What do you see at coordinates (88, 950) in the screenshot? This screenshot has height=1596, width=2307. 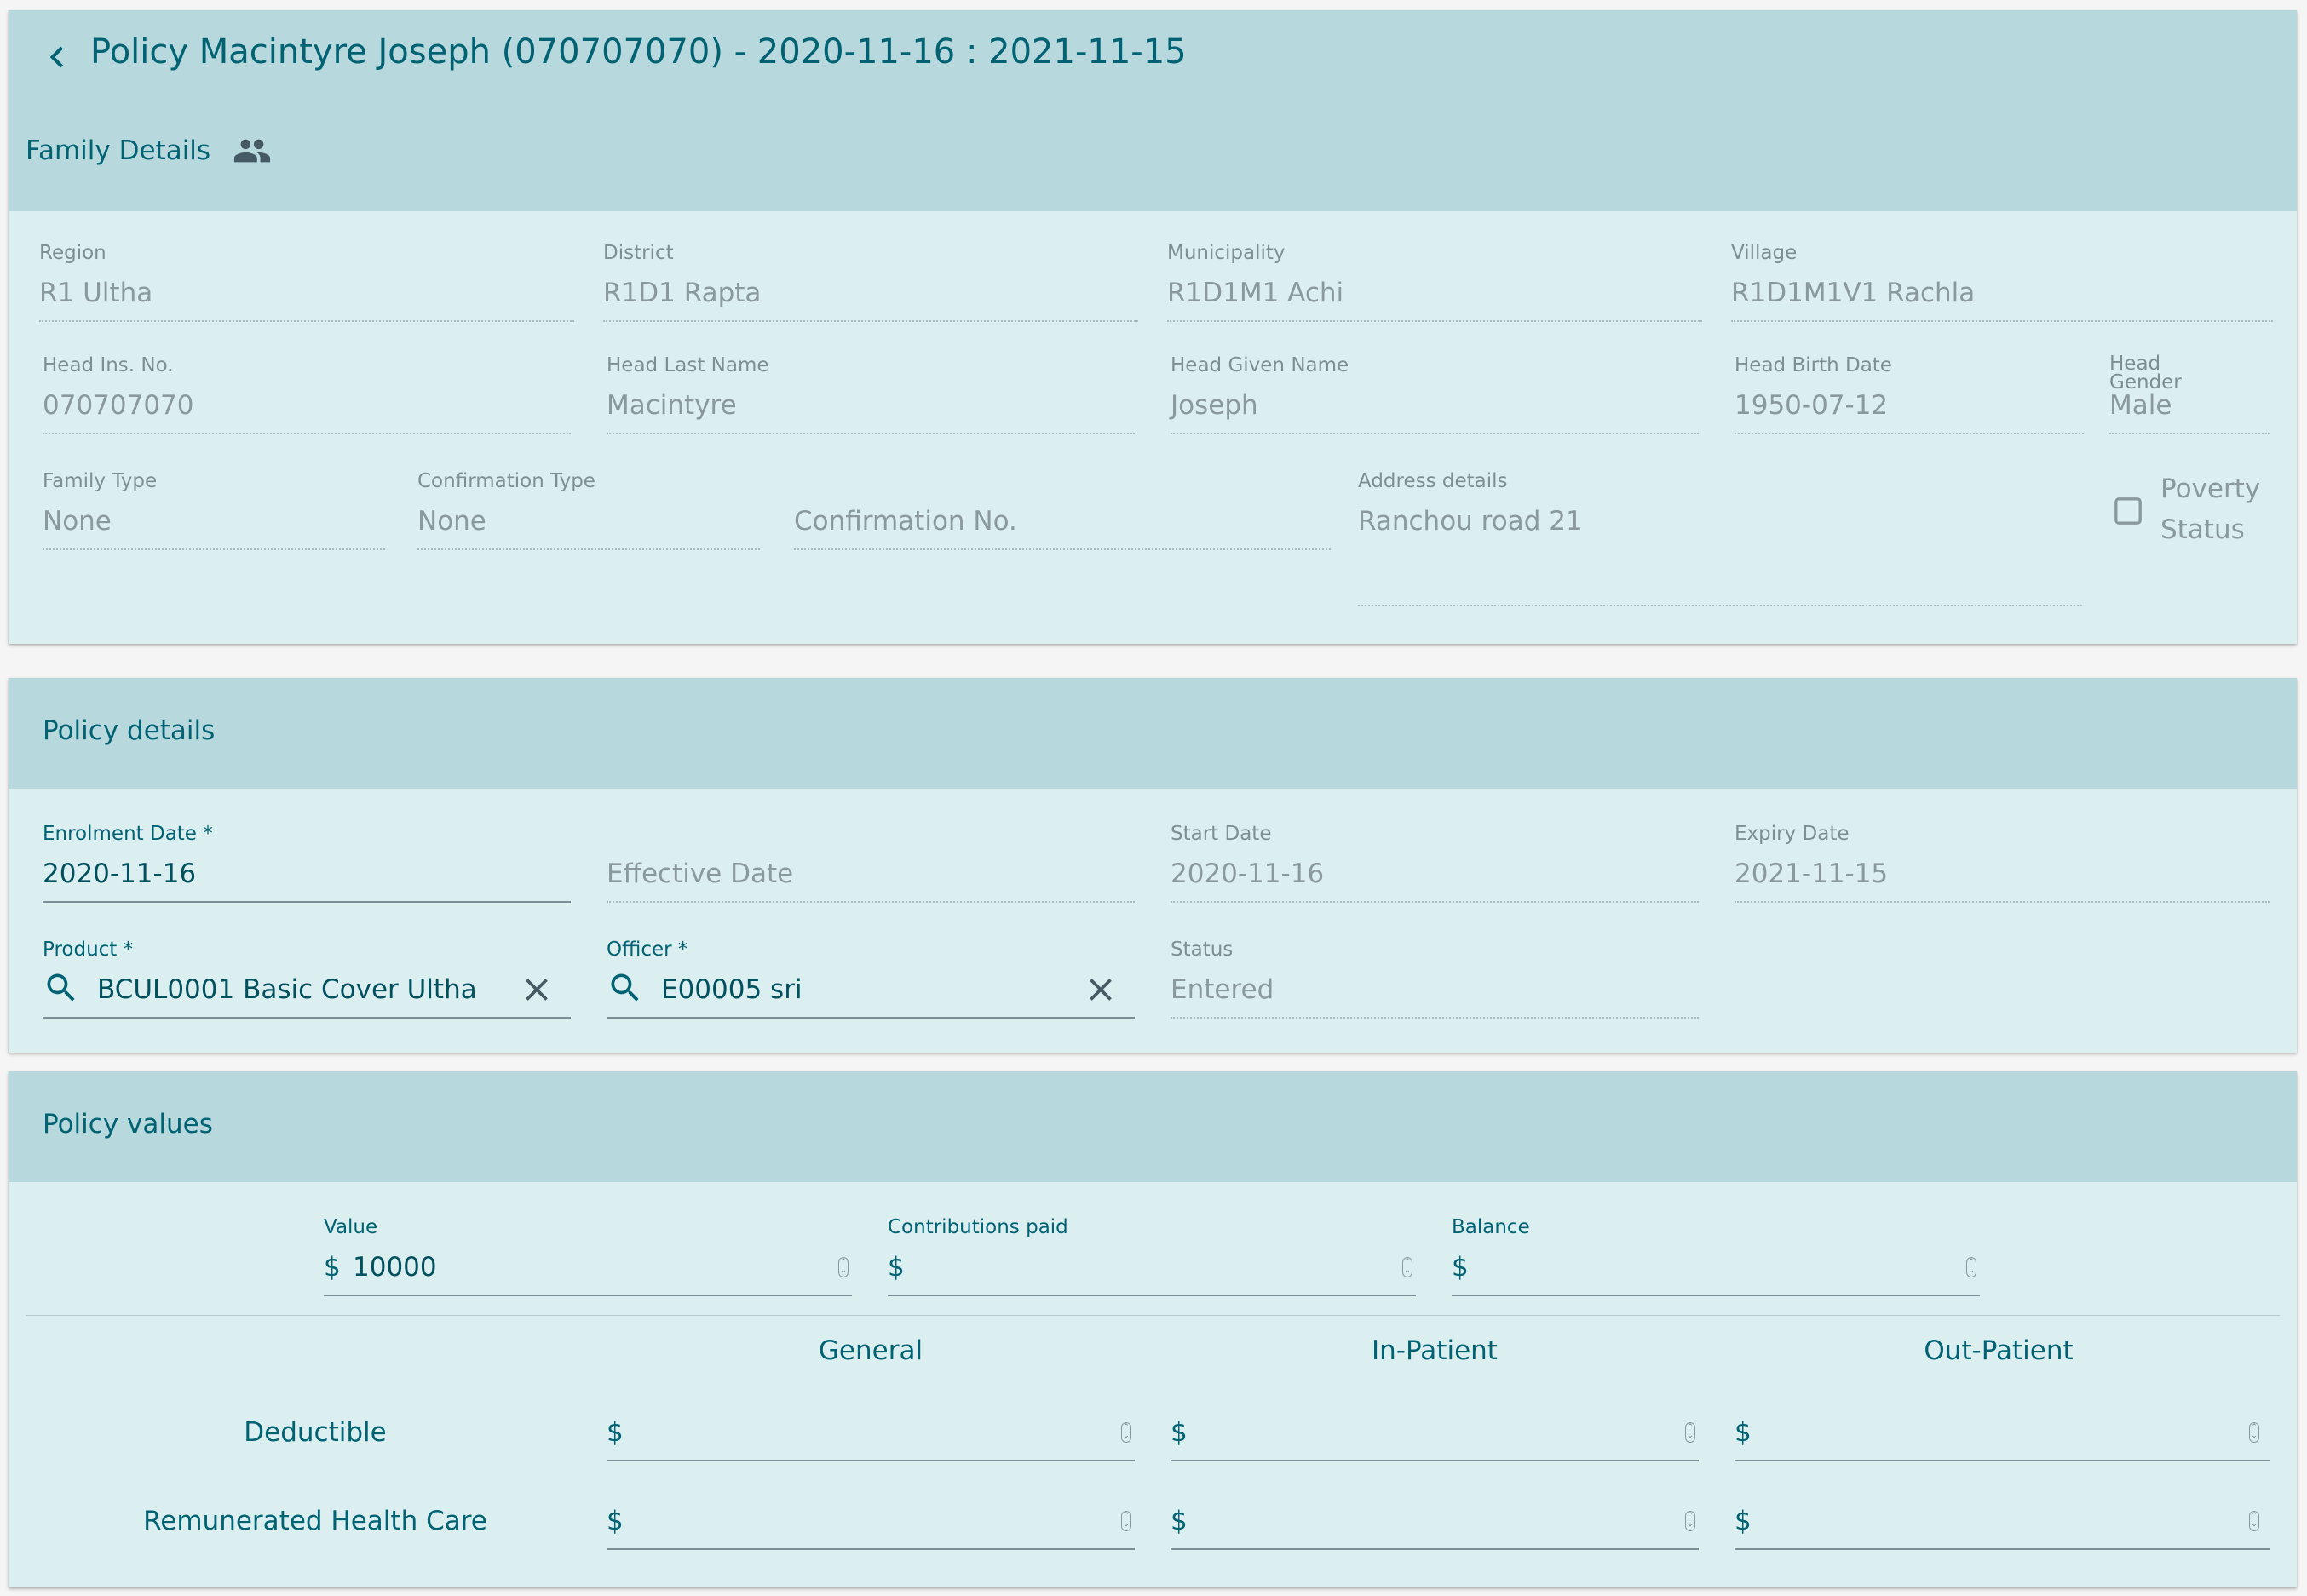 I see `product-label: Product *` at bounding box center [88, 950].